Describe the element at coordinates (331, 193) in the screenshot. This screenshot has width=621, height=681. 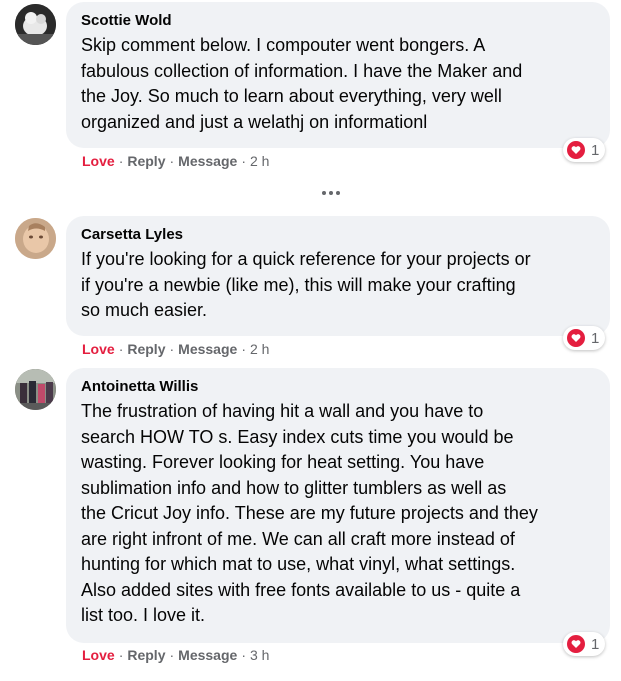
I see `more-horizontal-icon` at that location.